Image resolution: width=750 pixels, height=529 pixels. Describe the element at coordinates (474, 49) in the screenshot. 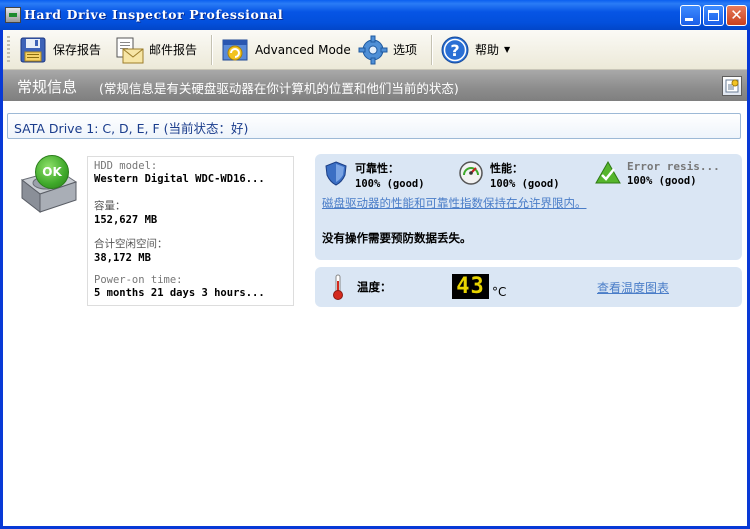

I see `help-button: ? 帮助 ▼` at that location.